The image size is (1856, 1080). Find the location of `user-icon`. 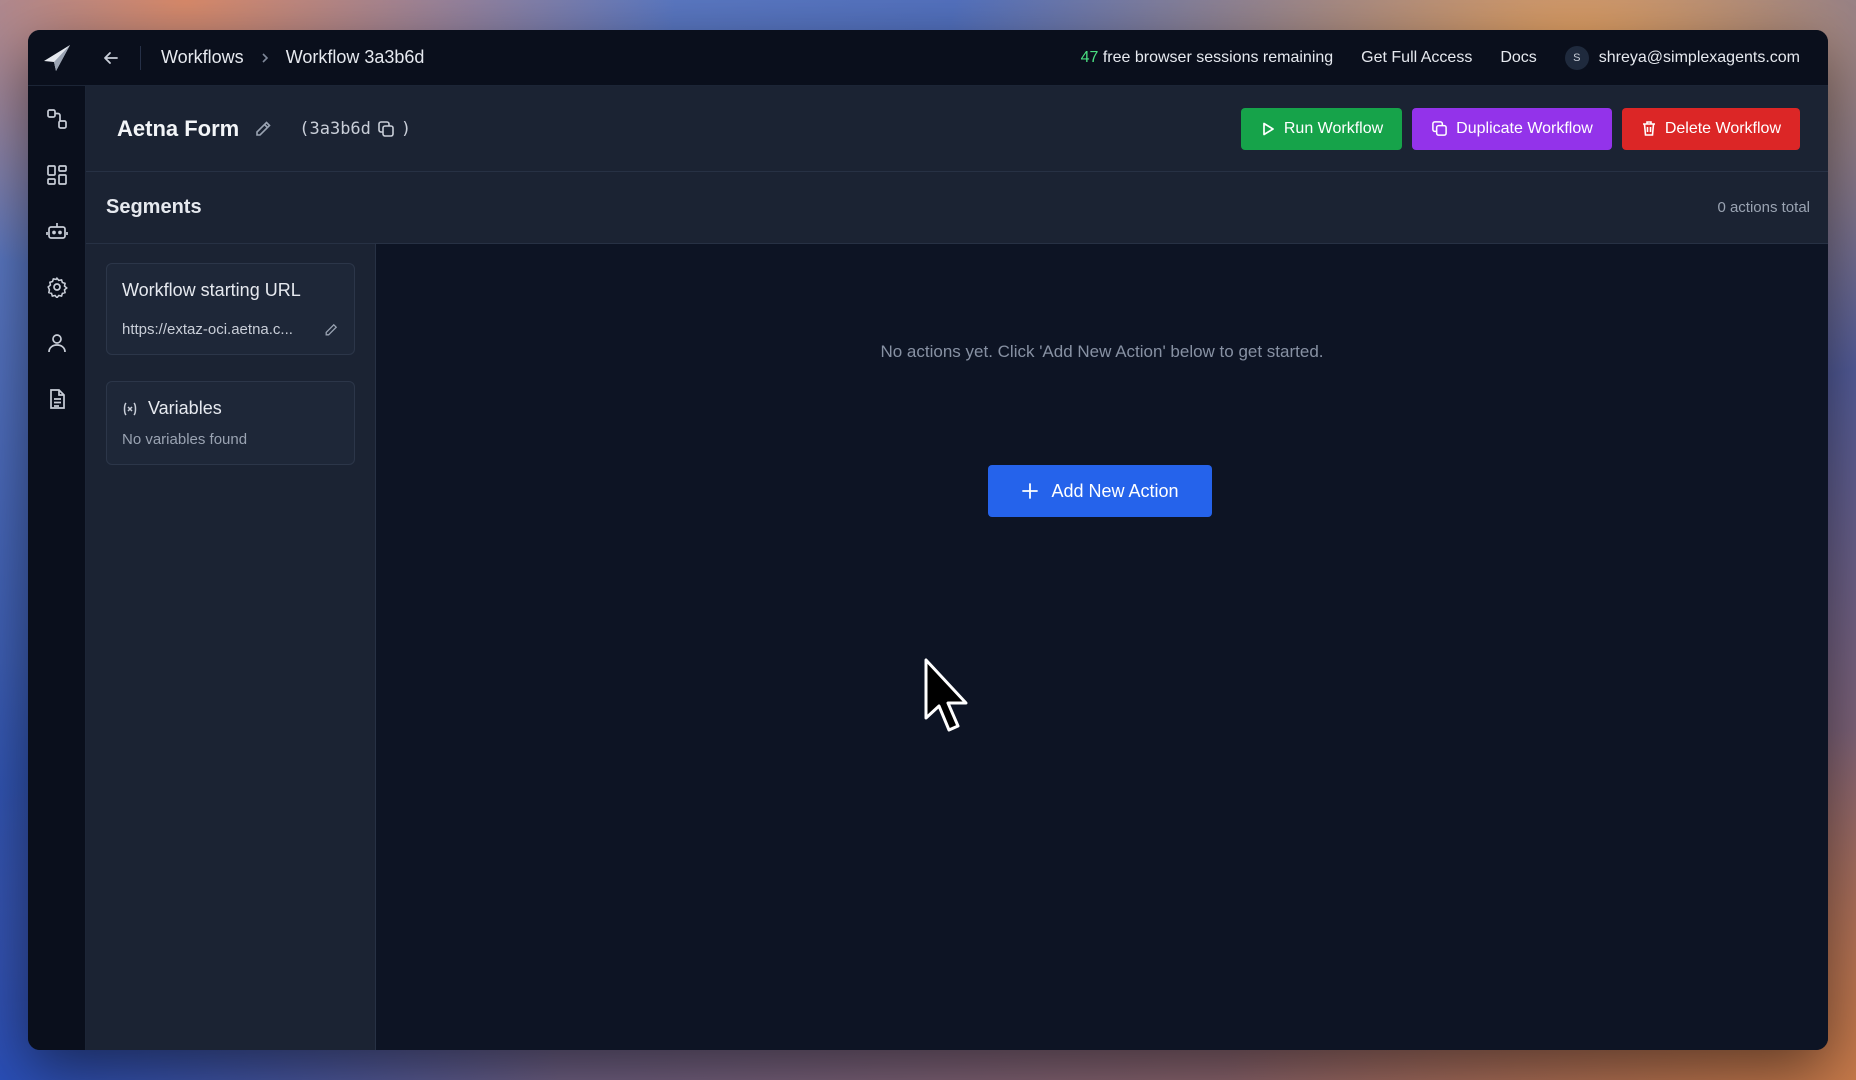

user-icon is located at coordinates (57, 343).